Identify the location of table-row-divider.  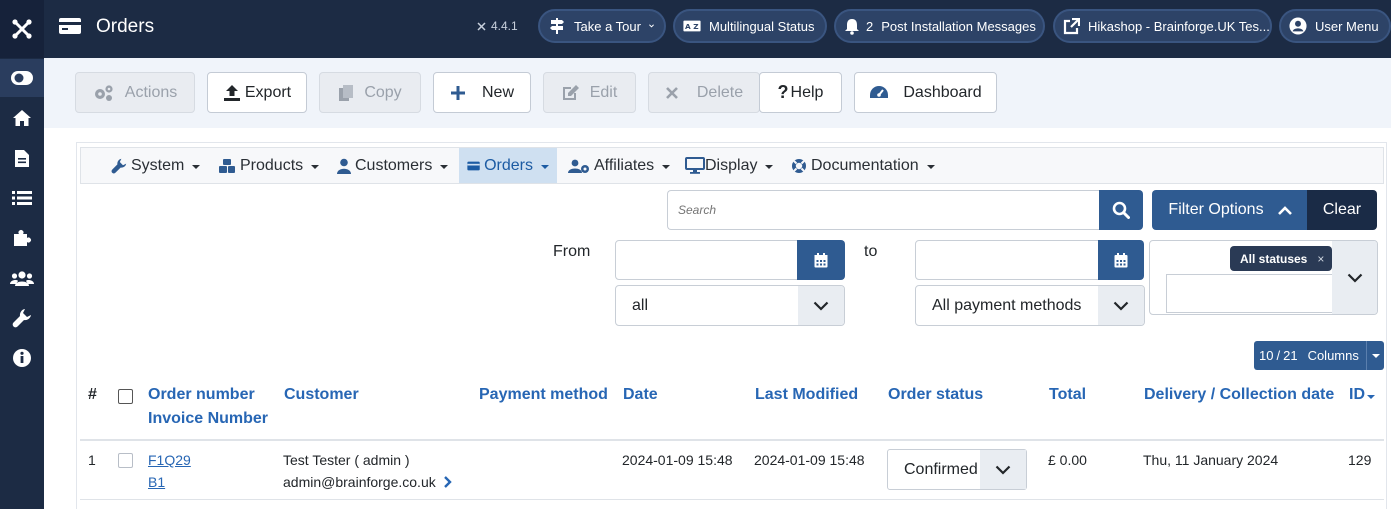
(732, 499).